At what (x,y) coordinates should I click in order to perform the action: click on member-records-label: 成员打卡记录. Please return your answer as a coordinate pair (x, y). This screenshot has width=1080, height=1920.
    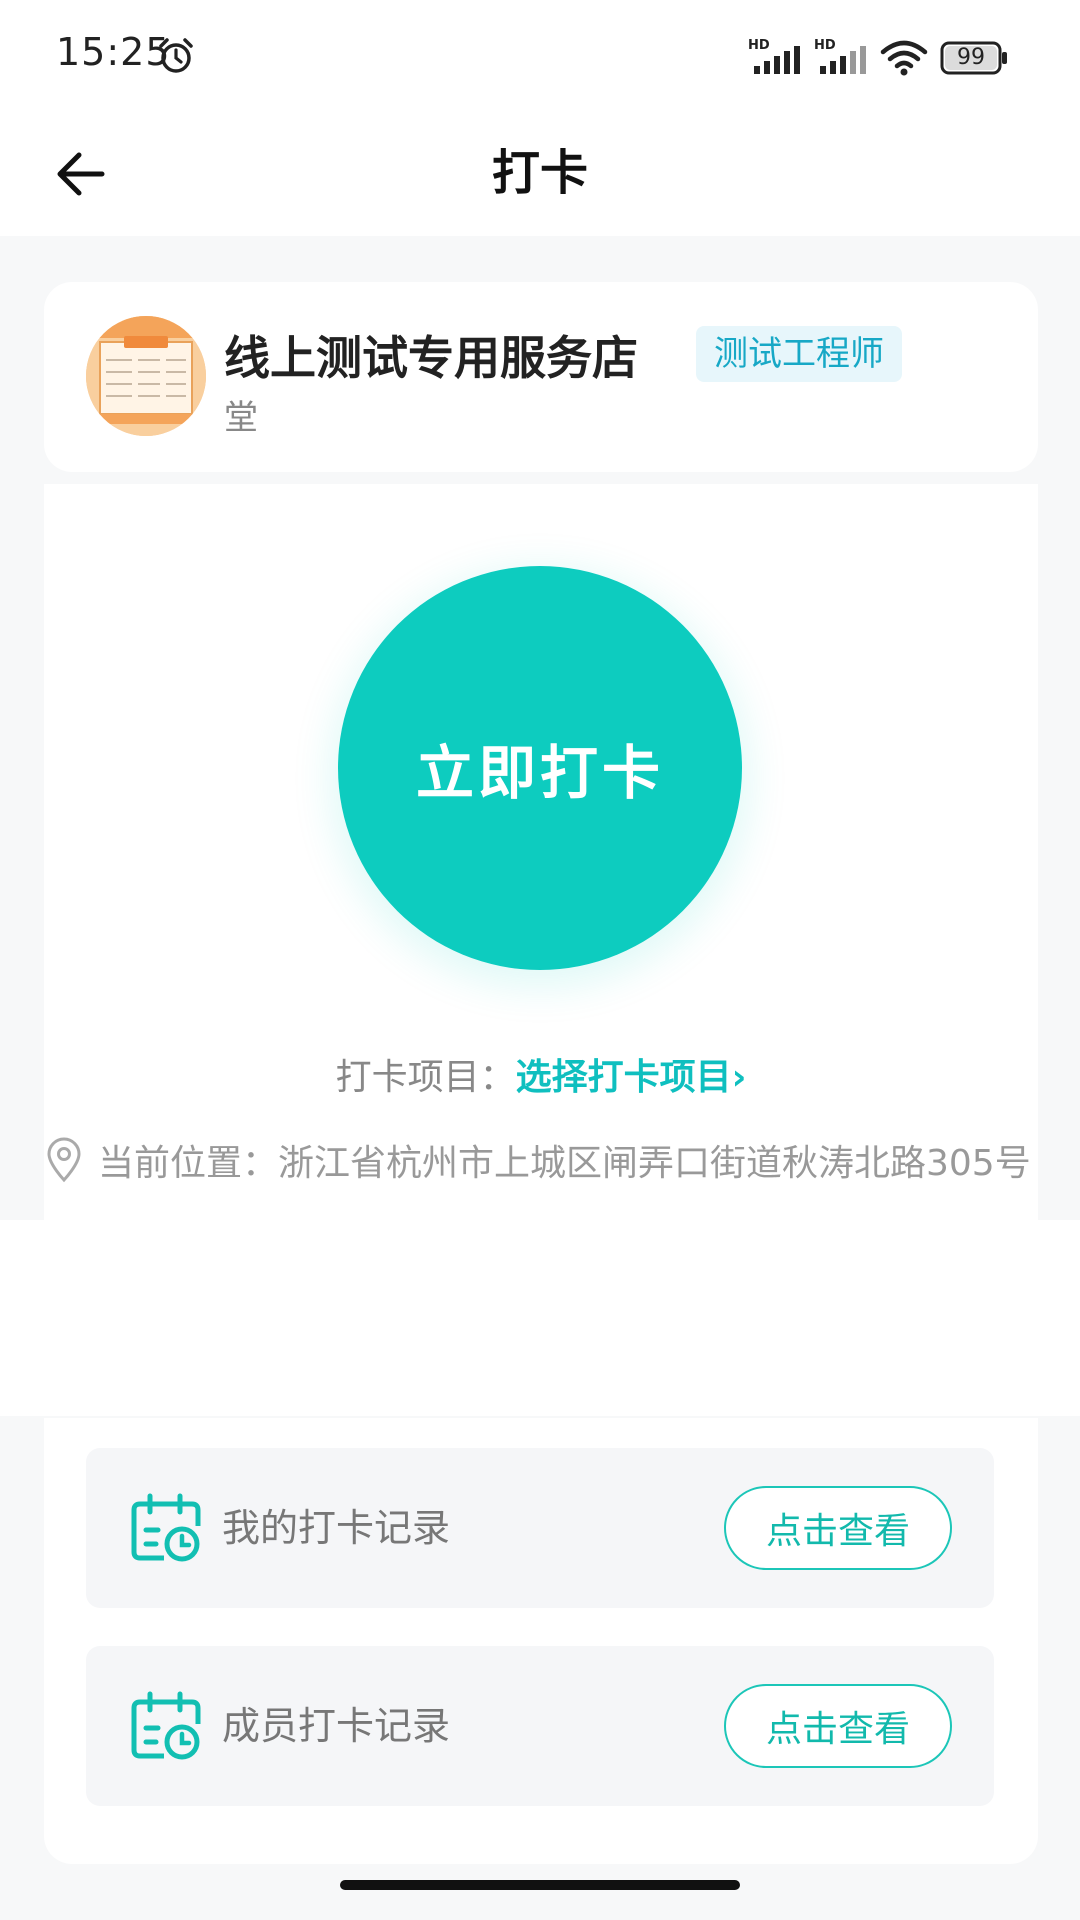
    Looking at the image, I should click on (336, 1726).